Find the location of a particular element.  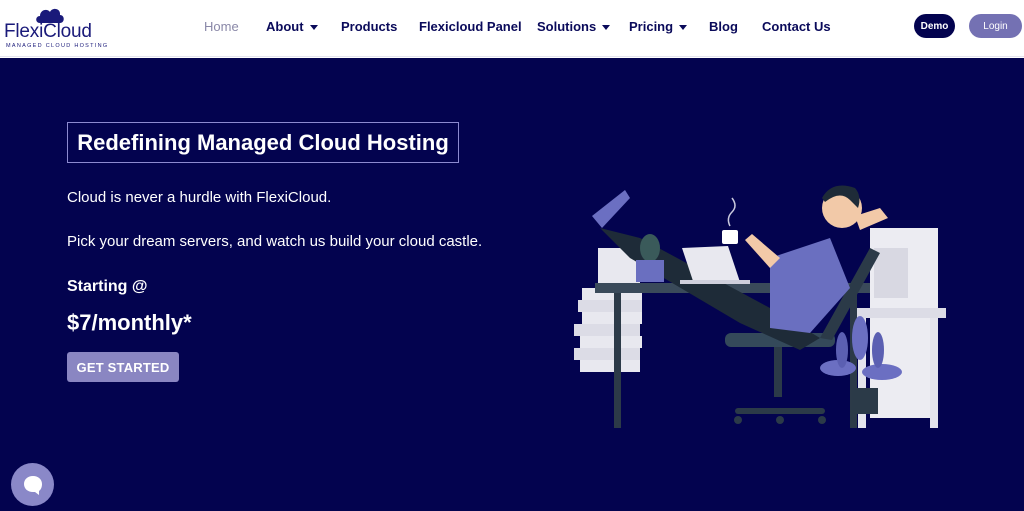

page-title: Redefining Managed Cloud Hosting is located at coordinates (263, 142).